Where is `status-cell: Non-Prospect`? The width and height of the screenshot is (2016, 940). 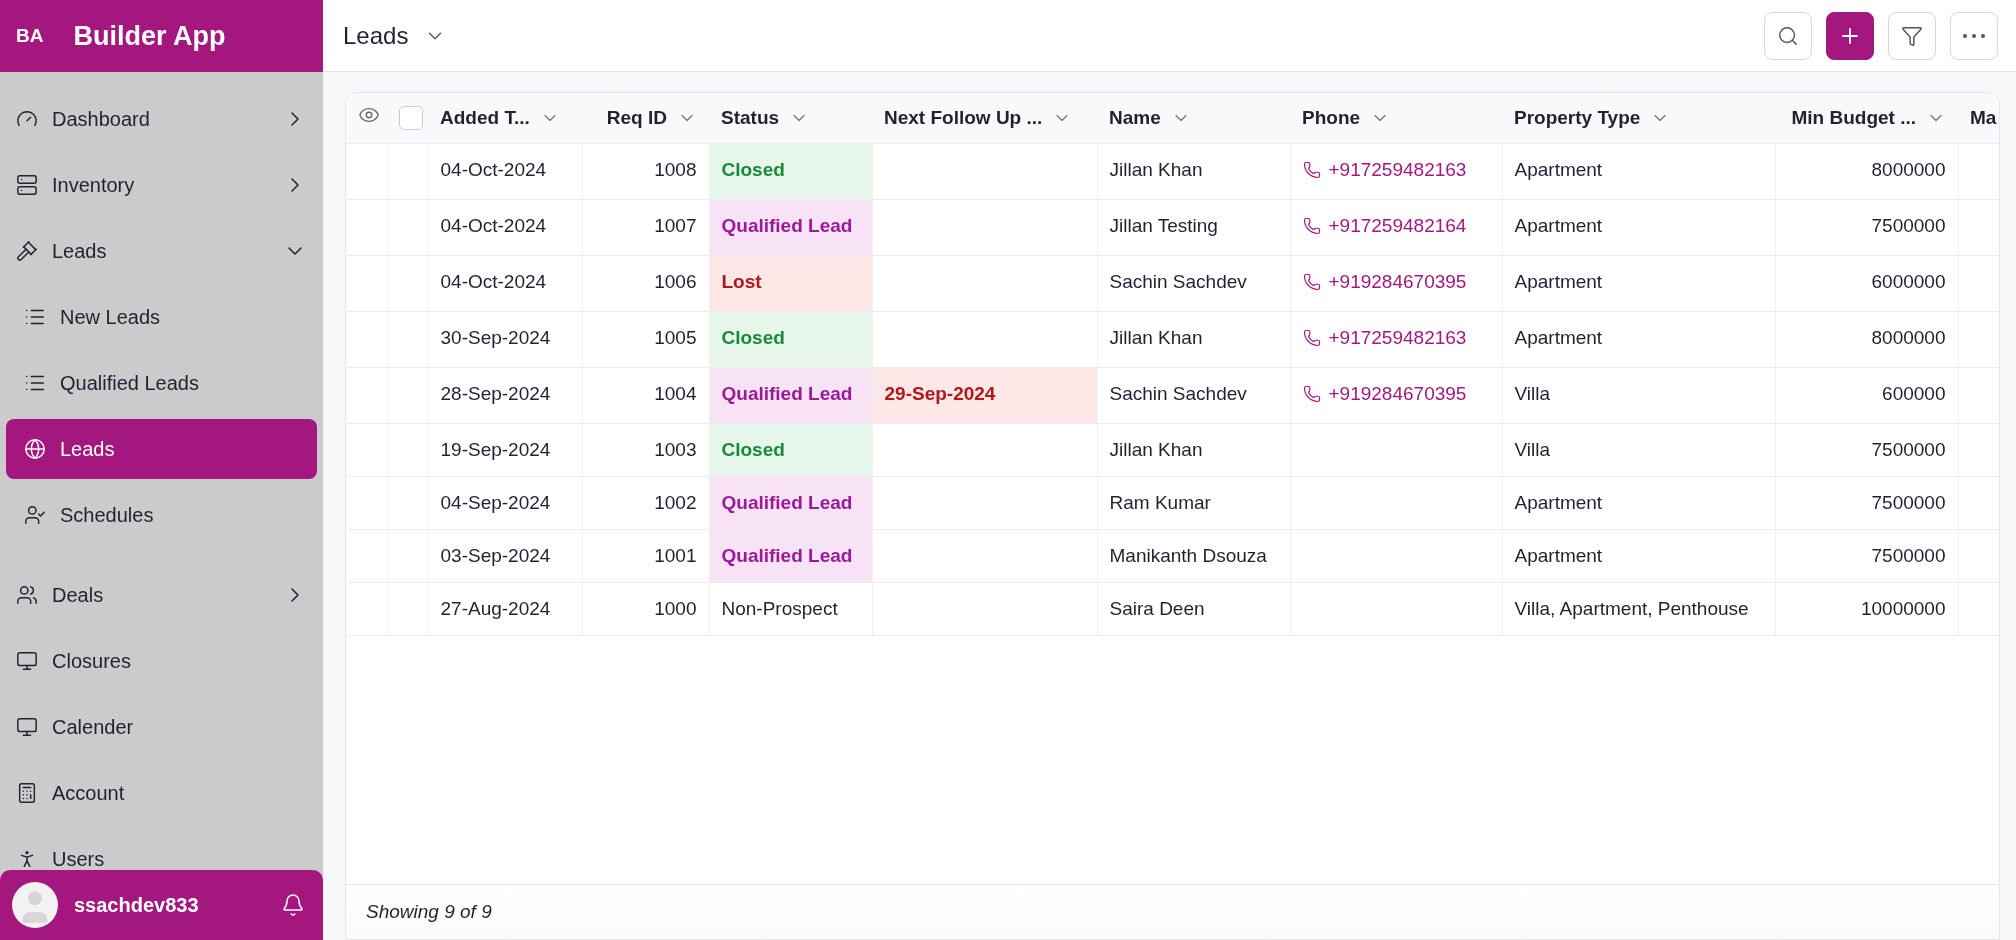
status-cell: Non-Prospect is located at coordinates (790, 608).